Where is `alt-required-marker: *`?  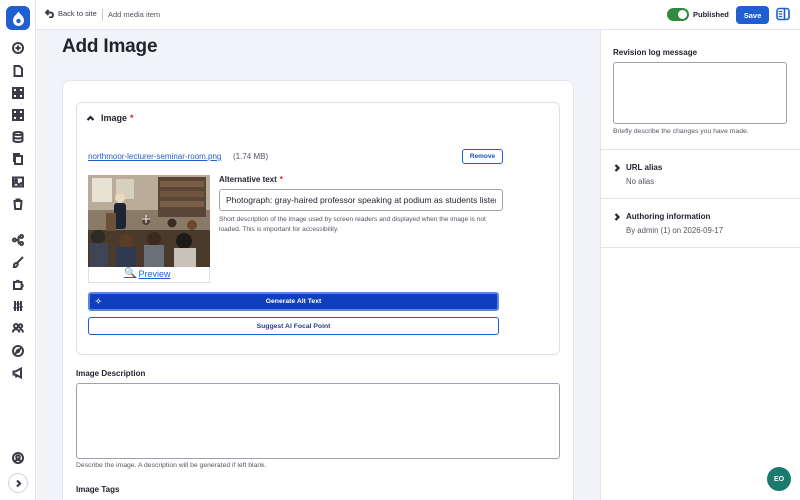 alt-required-marker: * is located at coordinates (281, 179).